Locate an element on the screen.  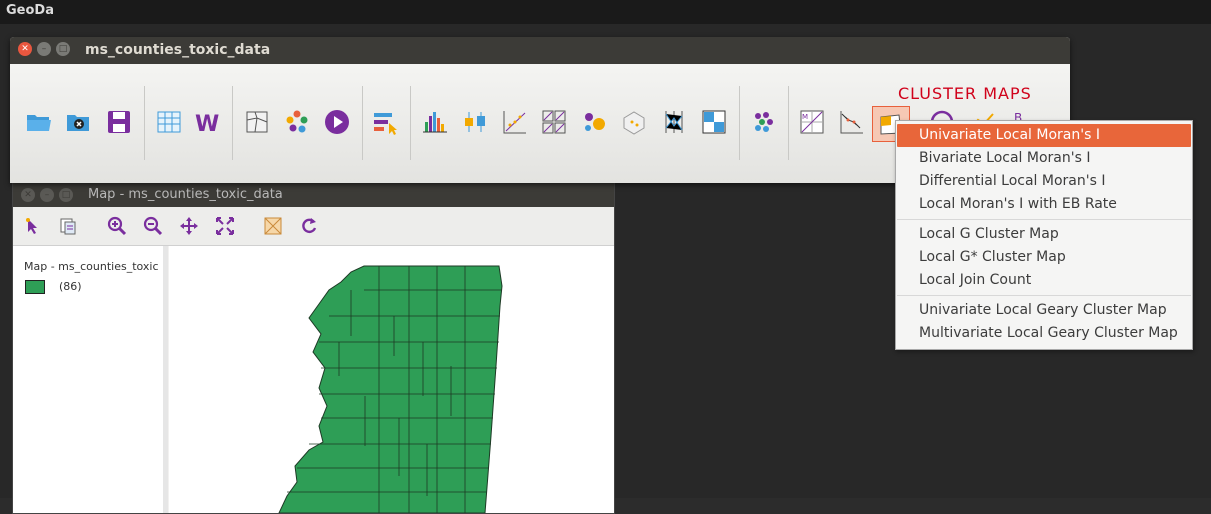
legend-title: Map - ms_counties_toxic is located at coordinates (91, 266).